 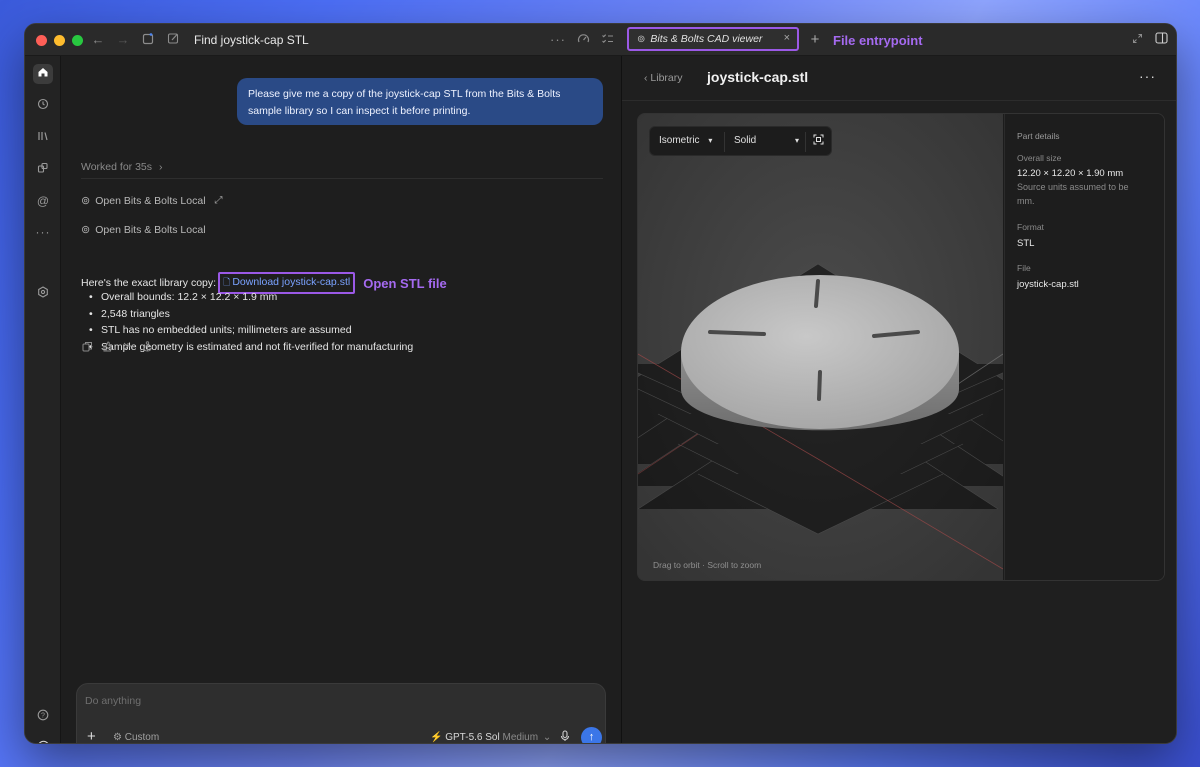 I want to click on anchor-icon, so click(x=147, y=348).